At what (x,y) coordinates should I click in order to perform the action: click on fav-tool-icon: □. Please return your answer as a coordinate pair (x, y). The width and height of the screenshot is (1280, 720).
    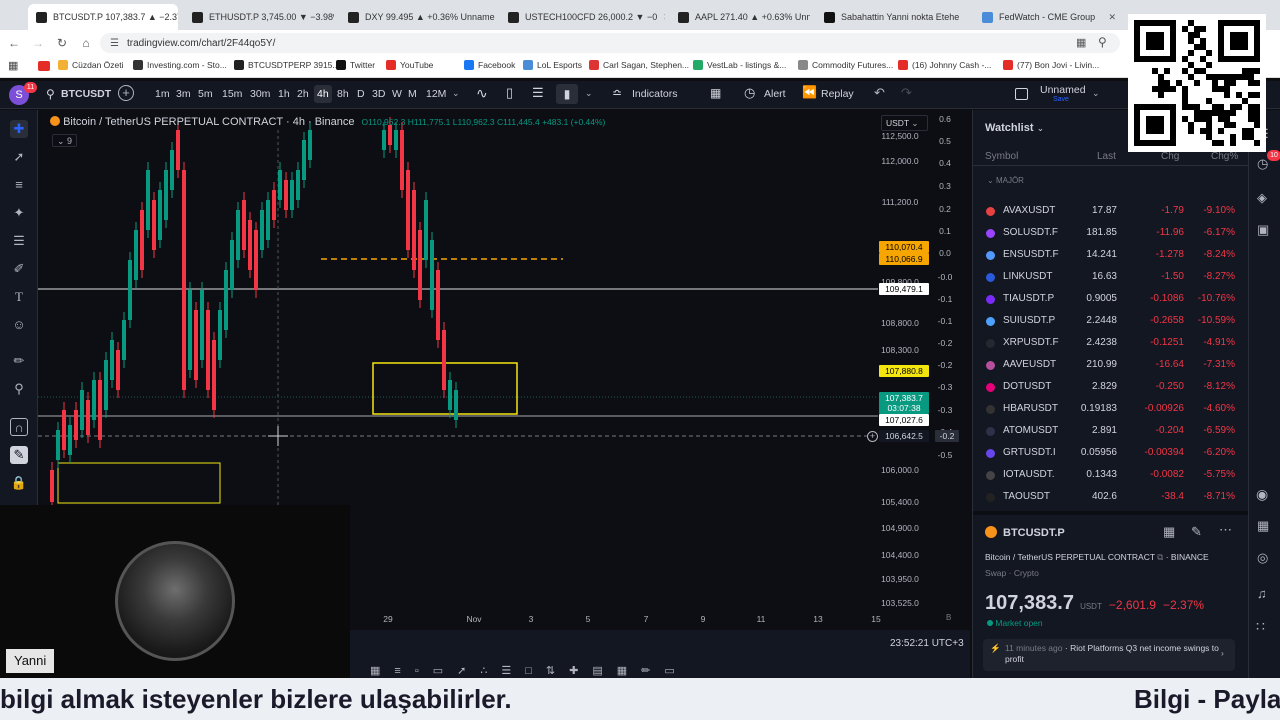
    Looking at the image, I should click on (535, 671).